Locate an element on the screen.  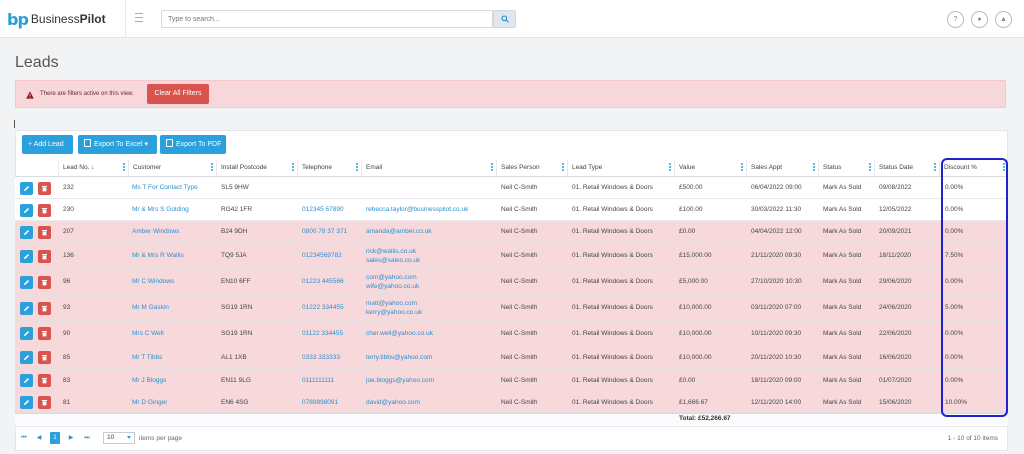
col-header-status: Status is located at coordinates (847, 168).